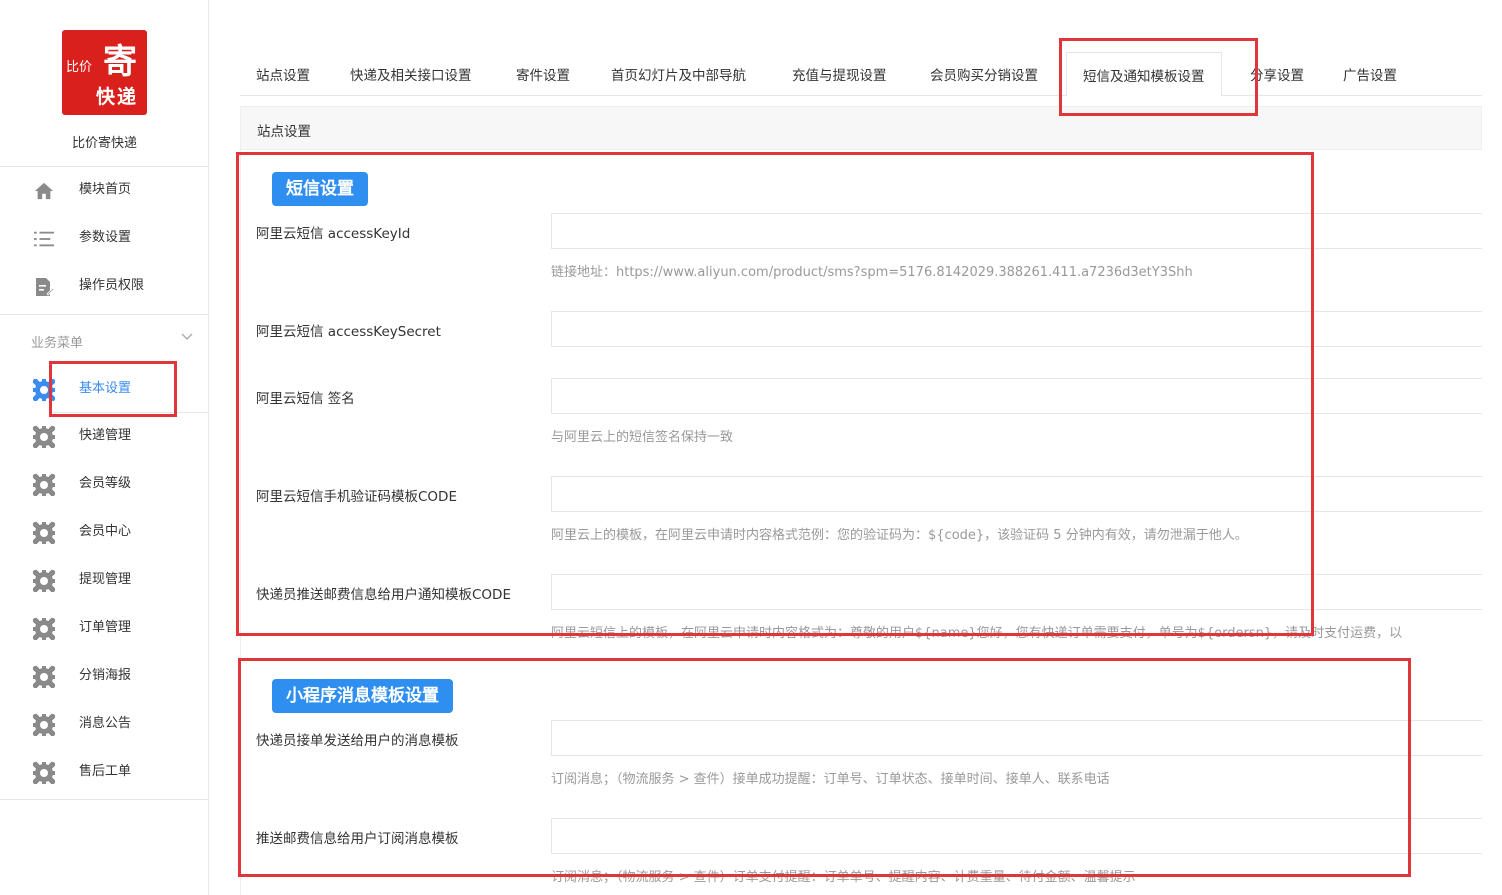 This screenshot has width=1502, height=895. I want to click on tab-sms-notification-templates: 短信及通知模板设置, so click(1144, 74).